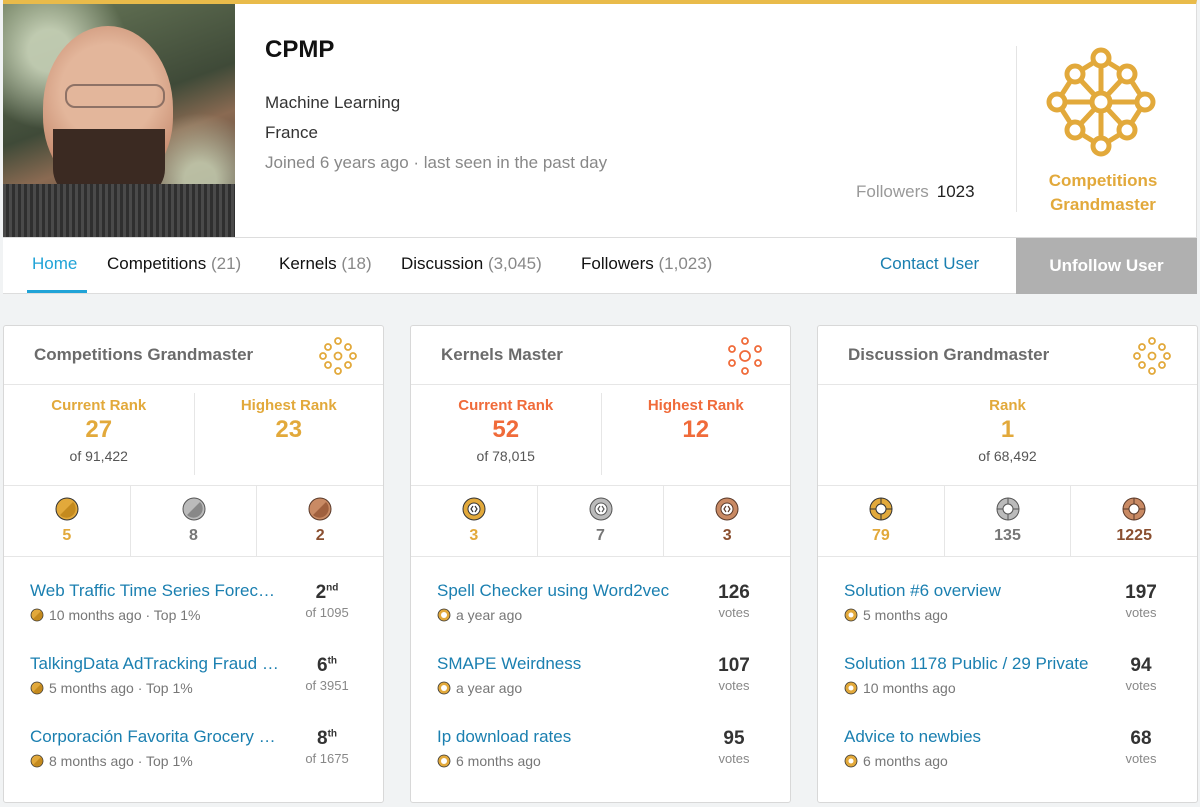 The width and height of the screenshot is (1200, 807). What do you see at coordinates (1016, 129) in the screenshot?
I see `header-divider` at bounding box center [1016, 129].